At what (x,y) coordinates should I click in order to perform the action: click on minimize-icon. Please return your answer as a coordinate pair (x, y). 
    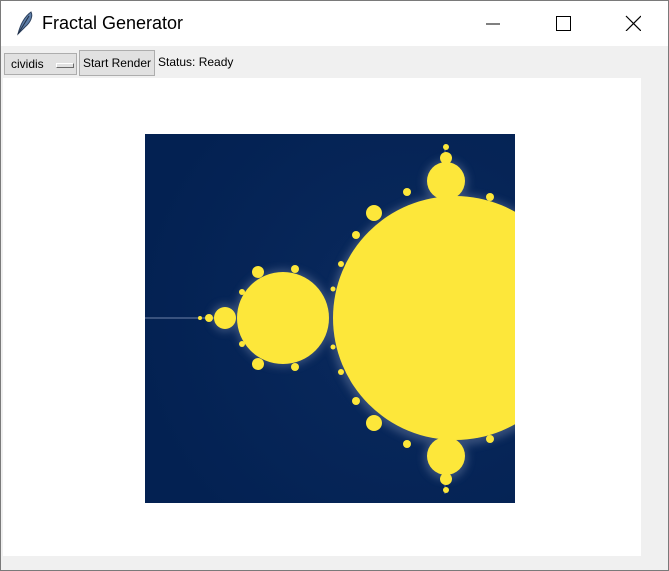
    Looking at the image, I should click on (493, 24).